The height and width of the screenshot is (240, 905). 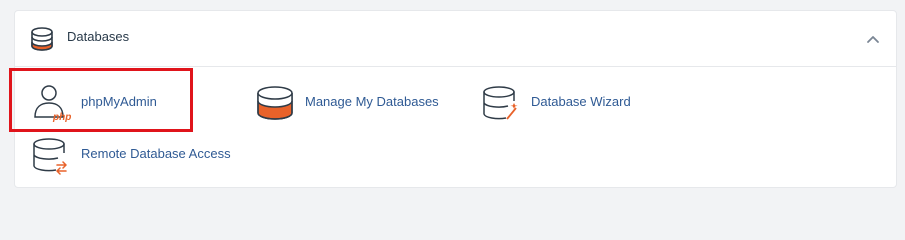 I want to click on database-wizard-link: Database Wizard, so click(x=566, y=103).